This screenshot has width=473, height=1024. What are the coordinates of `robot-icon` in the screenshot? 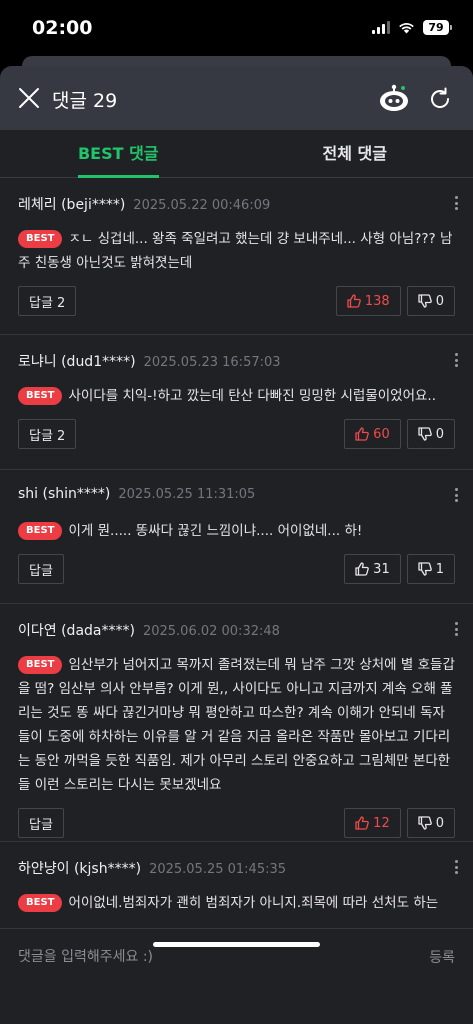 It's located at (394, 98).